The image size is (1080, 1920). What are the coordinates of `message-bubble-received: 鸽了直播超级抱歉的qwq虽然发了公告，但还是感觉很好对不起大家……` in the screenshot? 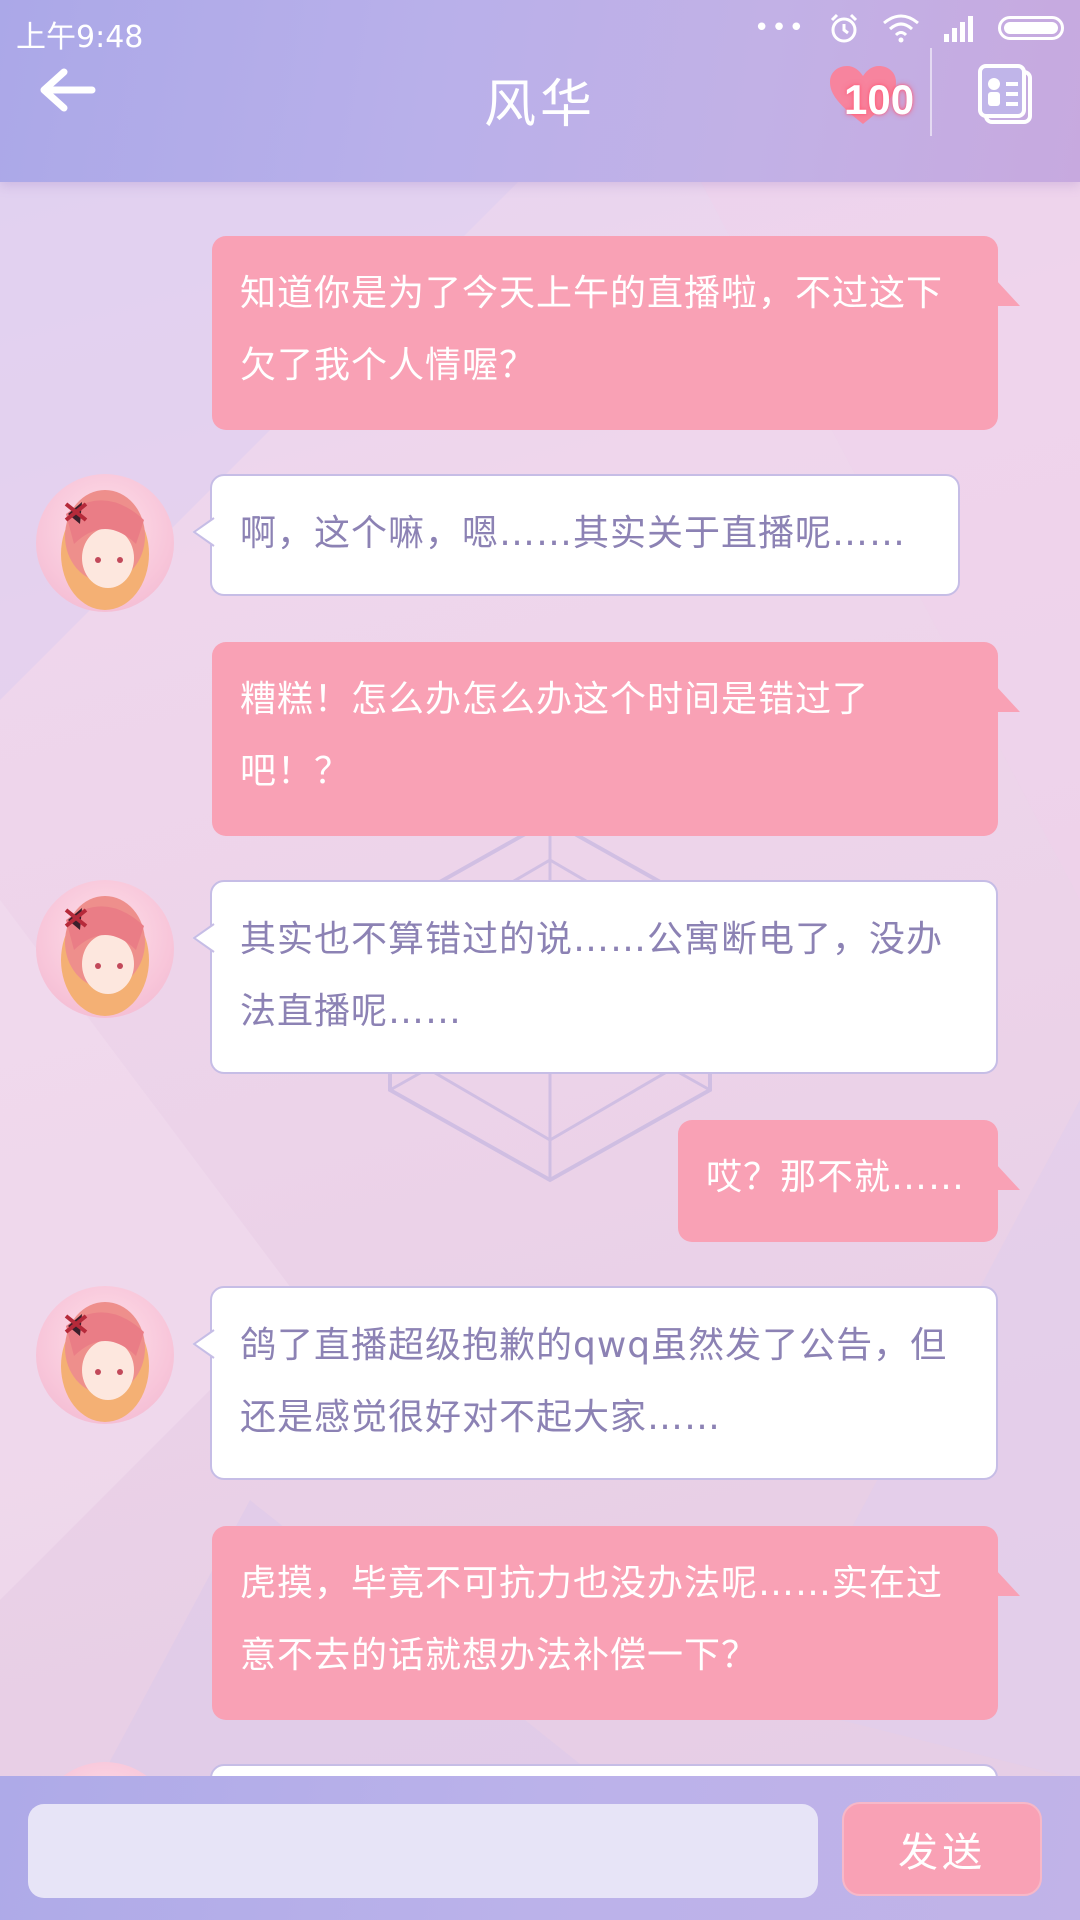 It's located at (595, 1383).